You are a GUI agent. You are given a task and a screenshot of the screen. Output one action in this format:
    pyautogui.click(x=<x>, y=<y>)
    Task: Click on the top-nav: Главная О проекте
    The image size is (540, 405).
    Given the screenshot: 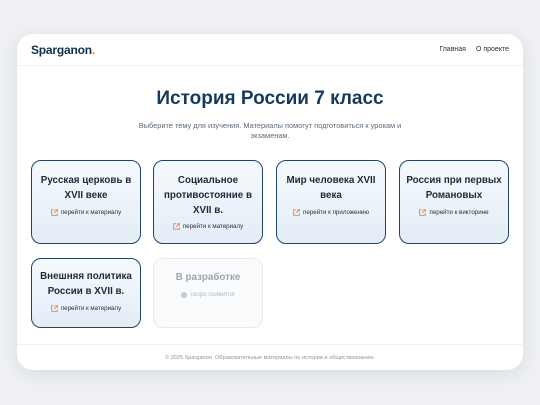 What is the action you would take?
    pyautogui.click(x=474, y=49)
    